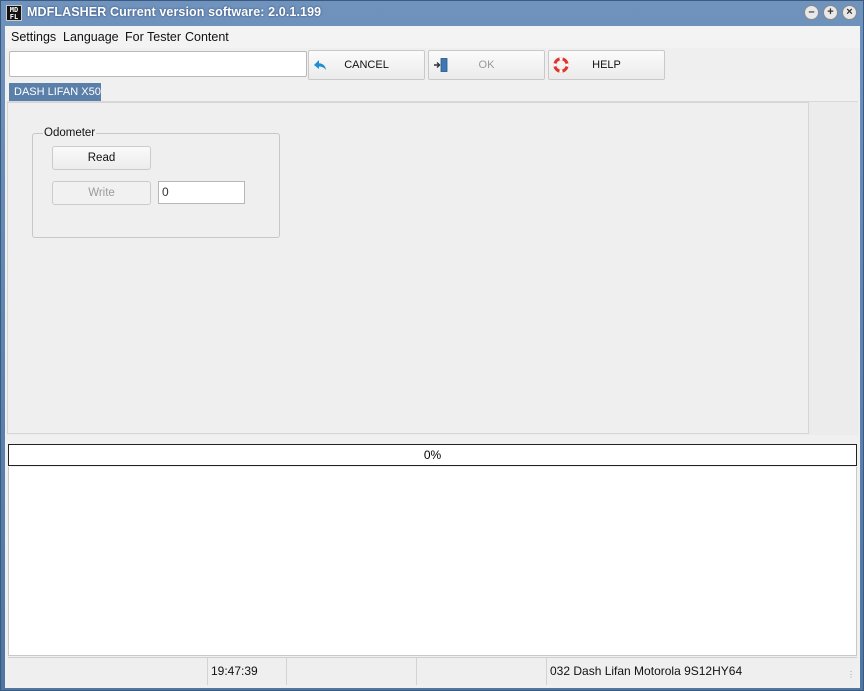  Describe the element at coordinates (646, 671) in the screenshot. I see `status-device: 032 Dash Lifan Motorola 9S12HY64` at that location.